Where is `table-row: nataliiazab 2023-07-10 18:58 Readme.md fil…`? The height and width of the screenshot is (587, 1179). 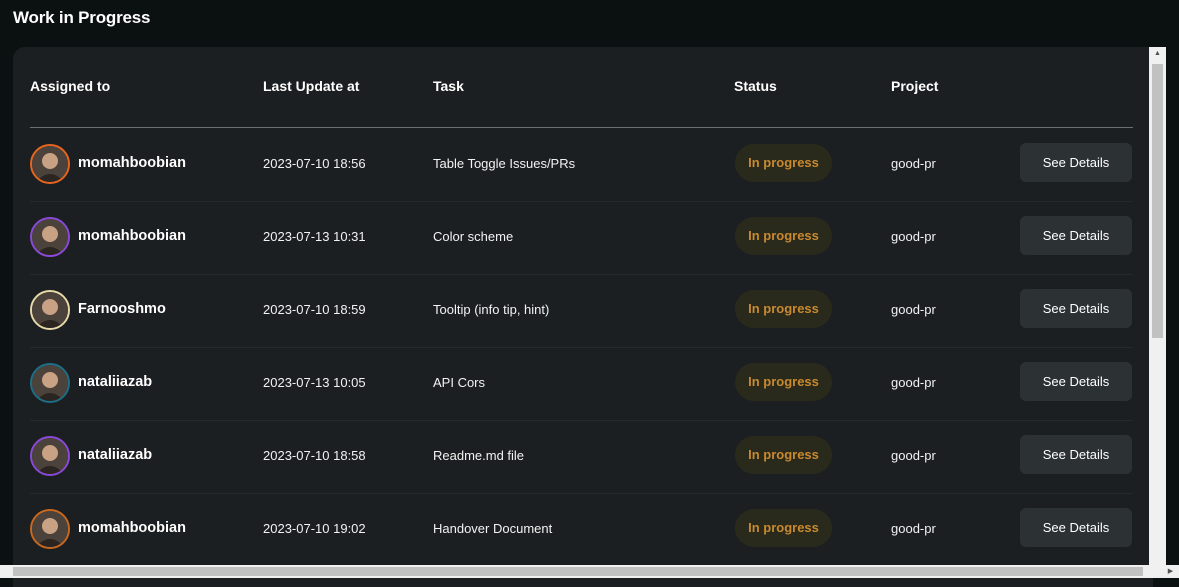 table-row: nataliiazab 2023-07-10 18:58 Readme.md fil… is located at coordinates (581, 457).